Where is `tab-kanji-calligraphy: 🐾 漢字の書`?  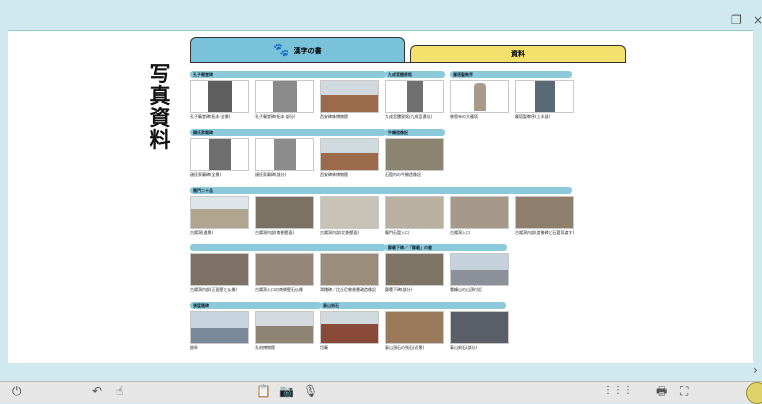 tab-kanji-calligraphy: 🐾 漢字の書 is located at coordinates (297, 50).